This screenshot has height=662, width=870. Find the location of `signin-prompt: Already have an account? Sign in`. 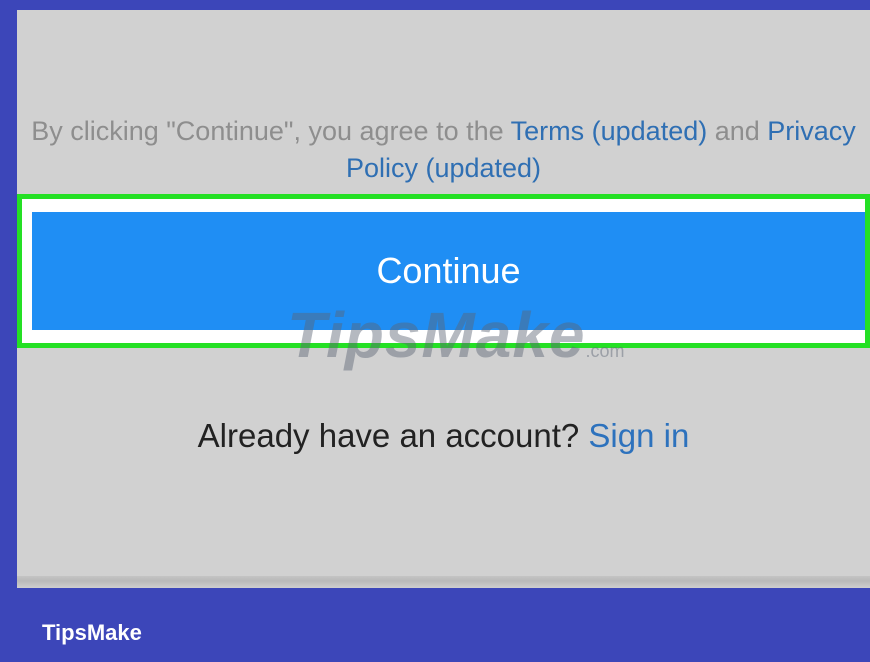

signin-prompt: Already have an account? Sign in is located at coordinates (443, 436).